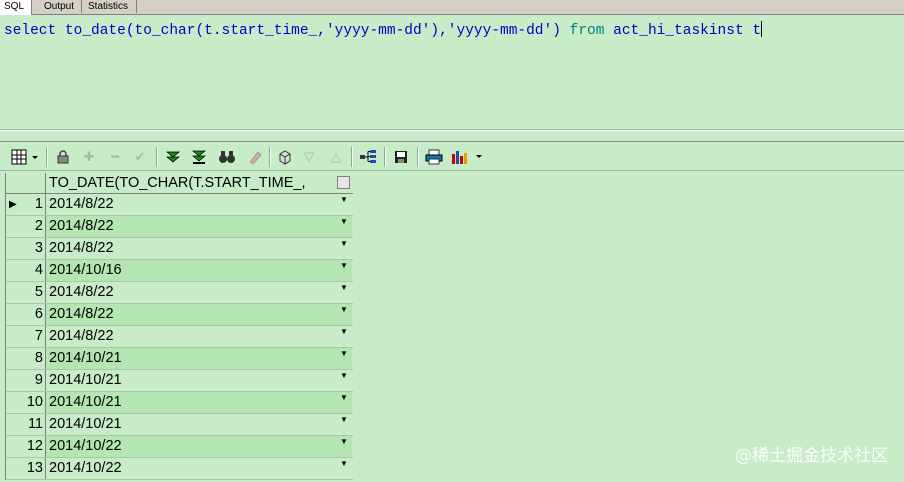  I want to click on delete-row-icon: ━, so click(115, 157).